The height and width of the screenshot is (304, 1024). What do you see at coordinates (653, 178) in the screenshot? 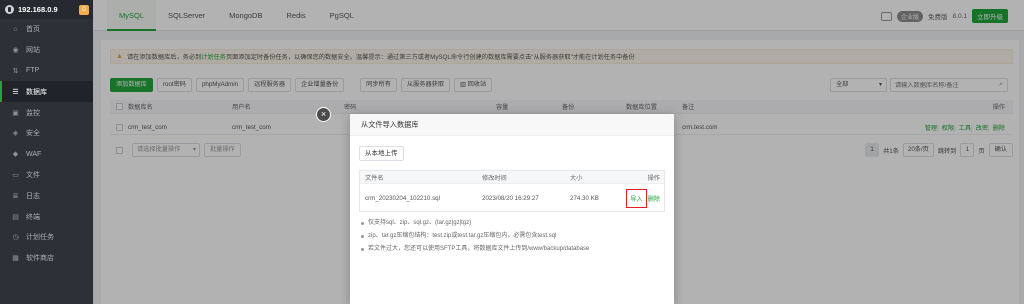
I see `col-file-action: 操作` at bounding box center [653, 178].